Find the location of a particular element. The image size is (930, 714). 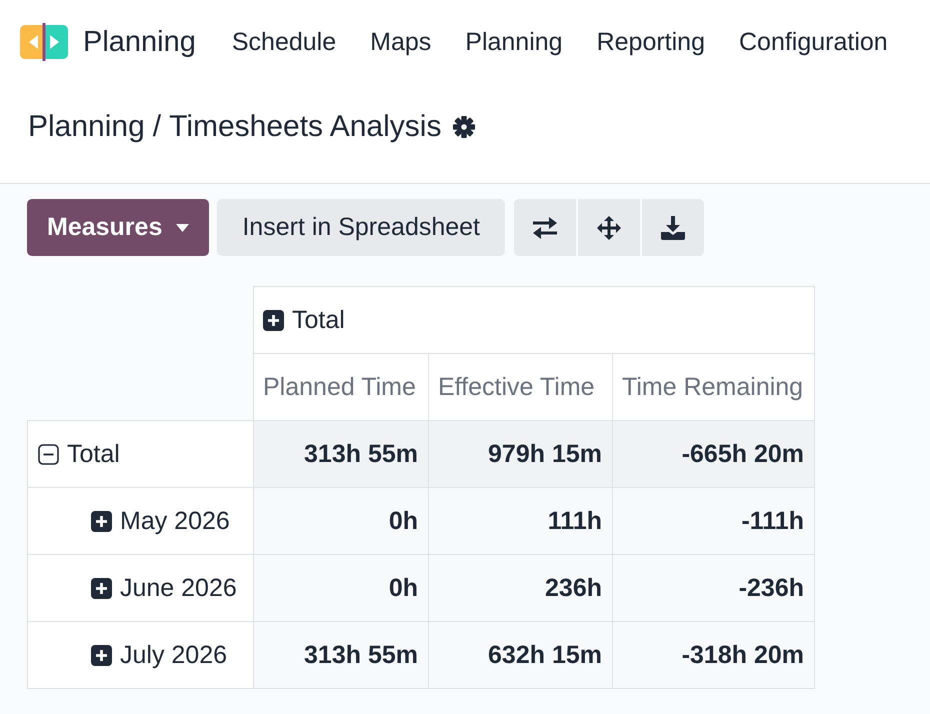

swap-arrows-icon is located at coordinates (545, 227).